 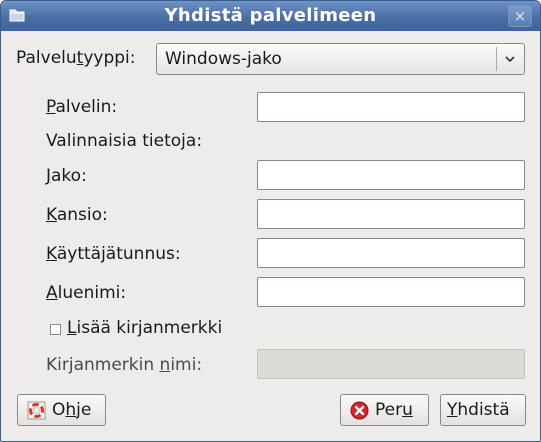 I want to click on optional-info-heading: Valinnaisia tietoja:, so click(x=124, y=141).